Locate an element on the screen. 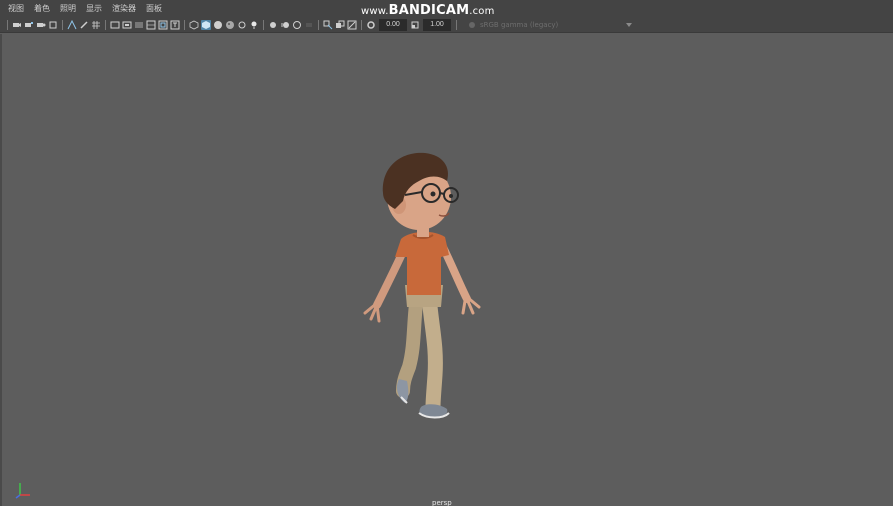 This screenshot has width=893, height=506. image-plane-icon is located at coordinates (53, 25).